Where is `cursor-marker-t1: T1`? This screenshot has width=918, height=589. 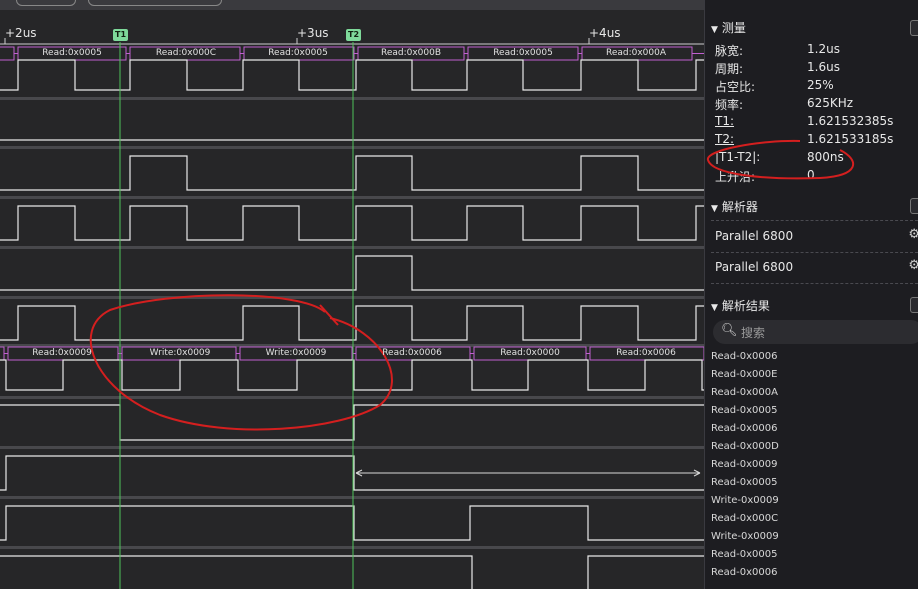 cursor-marker-t1: T1 is located at coordinates (120, 35).